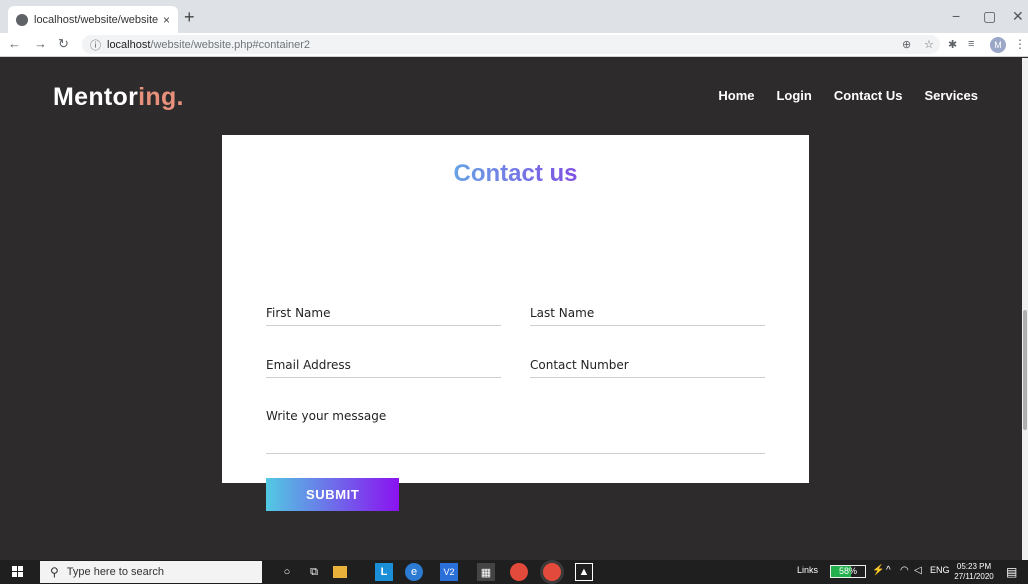 This screenshot has width=1028, height=584. I want to click on contact-number-input, so click(647, 361).